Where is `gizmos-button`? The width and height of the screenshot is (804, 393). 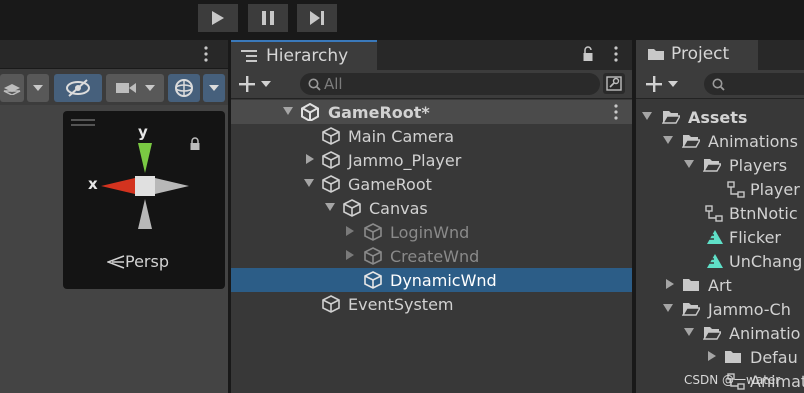 gizmos-button is located at coordinates (184, 88).